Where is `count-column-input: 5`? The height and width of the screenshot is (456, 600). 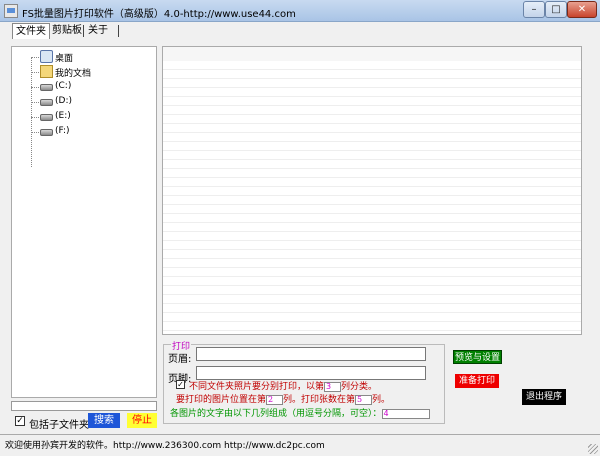 count-column-input: 5 is located at coordinates (364, 399).